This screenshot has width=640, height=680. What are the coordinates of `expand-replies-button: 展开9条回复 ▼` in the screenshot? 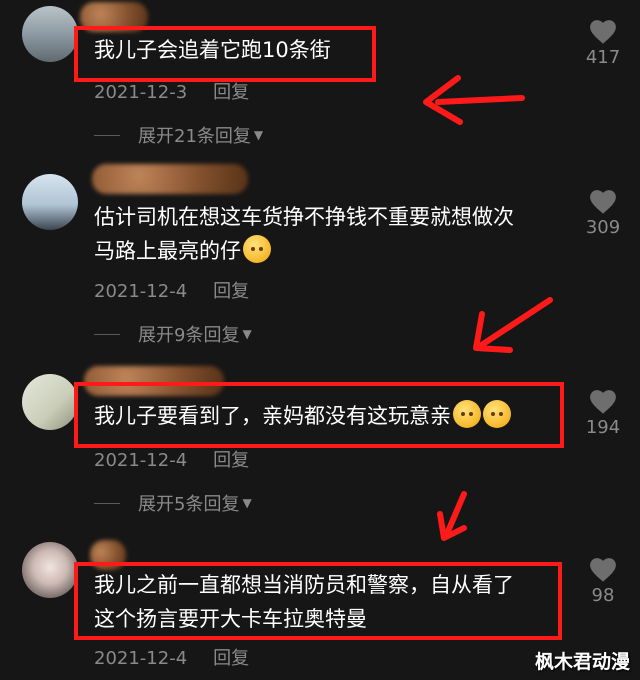 It's located at (173, 334).